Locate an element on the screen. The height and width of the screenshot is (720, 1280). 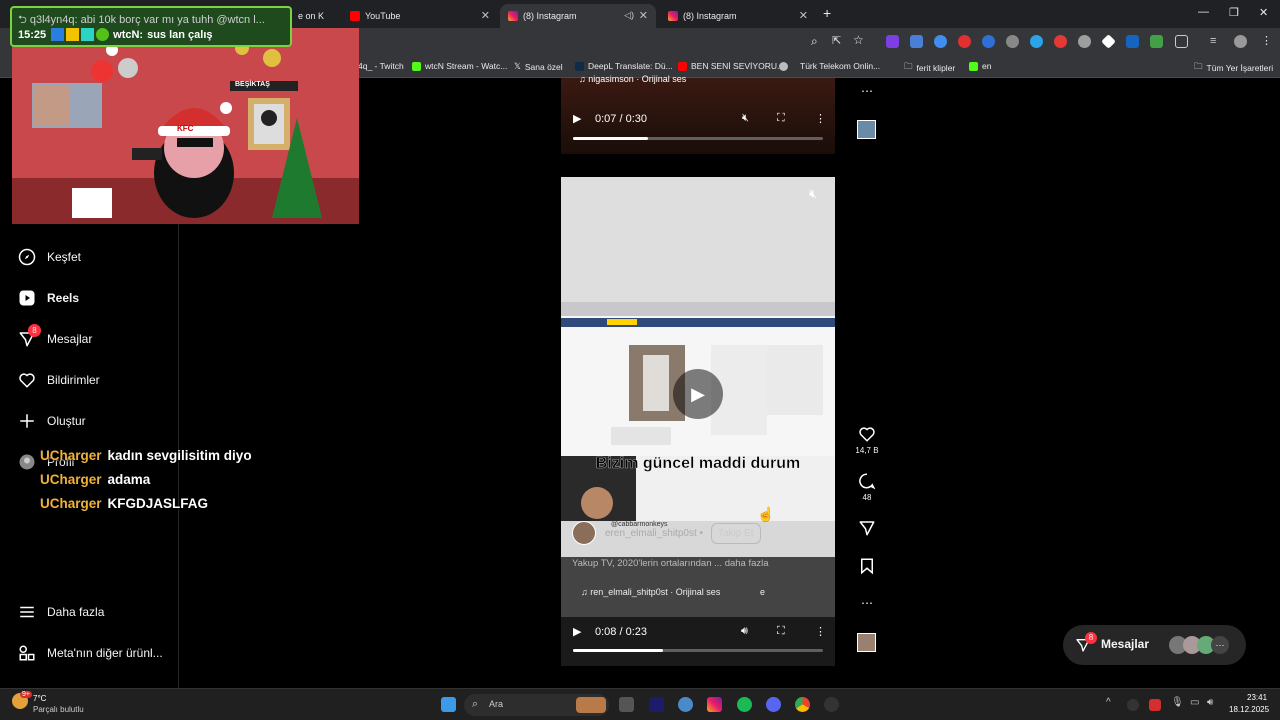
messages-pill: 8 Mesajlar ⋯ is located at coordinates (1154, 645).